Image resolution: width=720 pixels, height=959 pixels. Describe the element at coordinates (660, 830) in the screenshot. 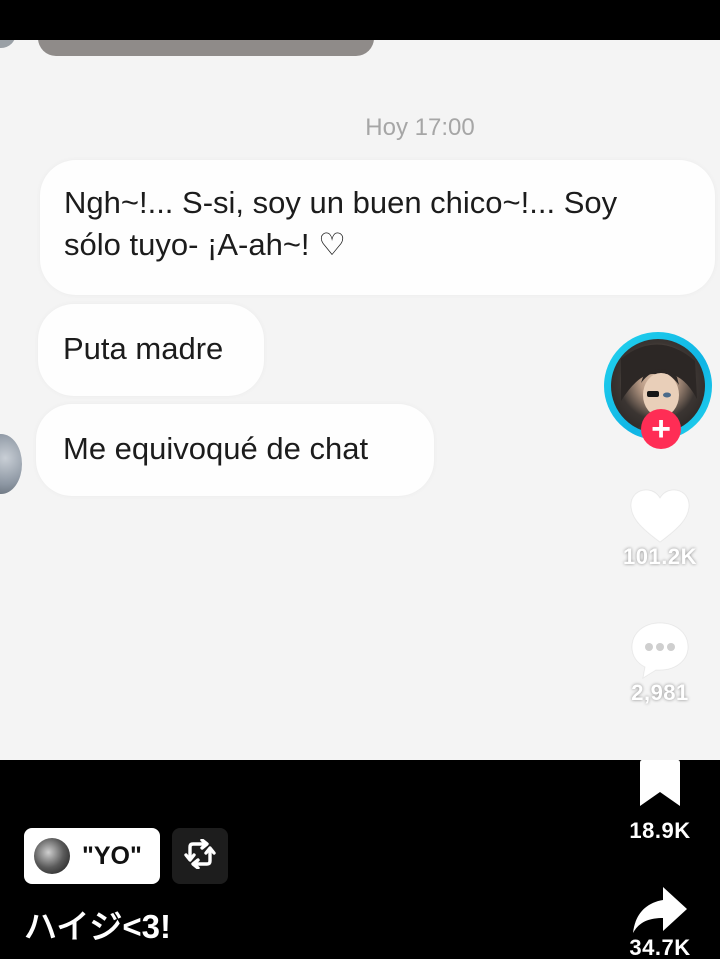

I see `save-count: 18.9K` at that location.